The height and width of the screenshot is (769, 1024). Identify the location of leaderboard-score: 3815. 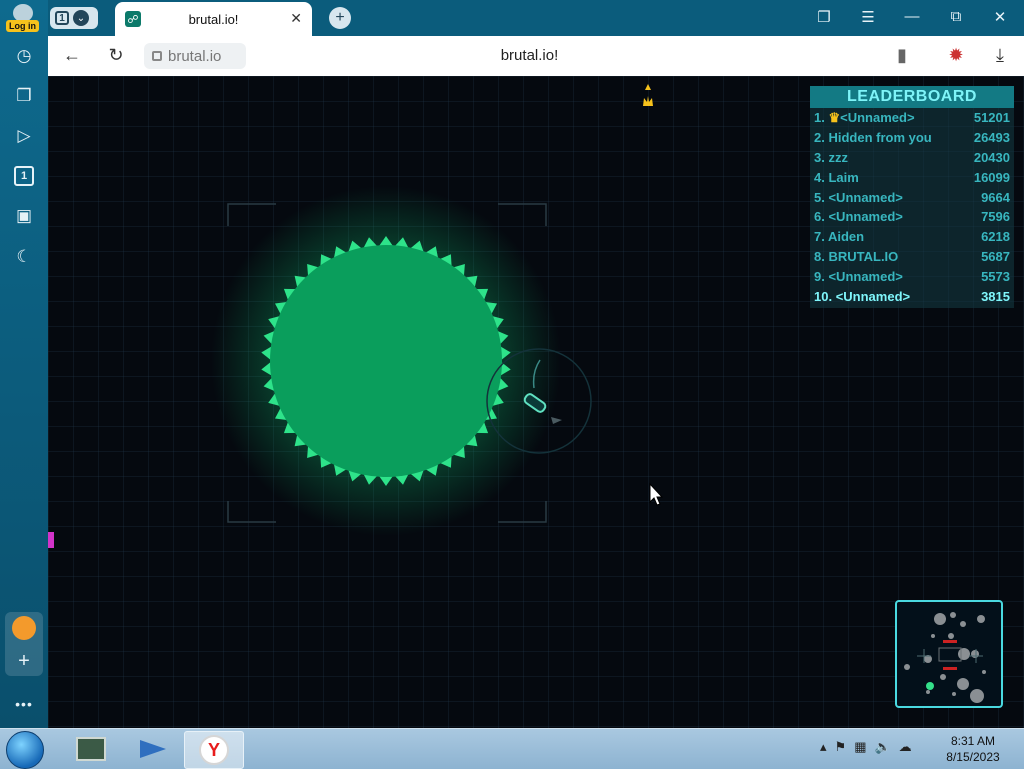
(995, 297).